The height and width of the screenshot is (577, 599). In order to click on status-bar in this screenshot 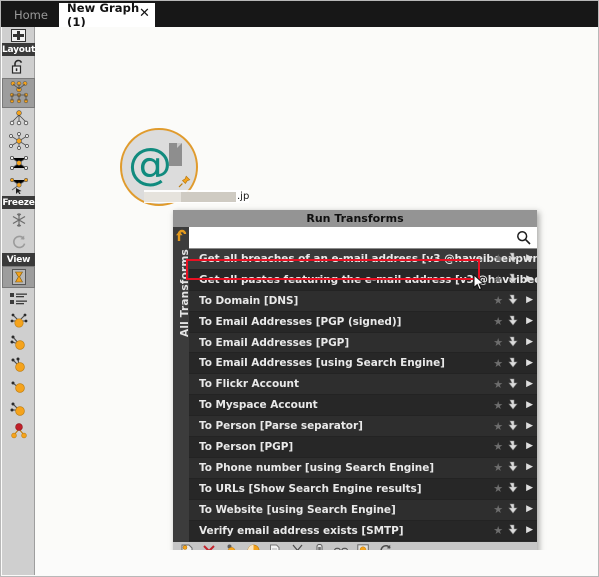, I will do `click(300, 562)`.